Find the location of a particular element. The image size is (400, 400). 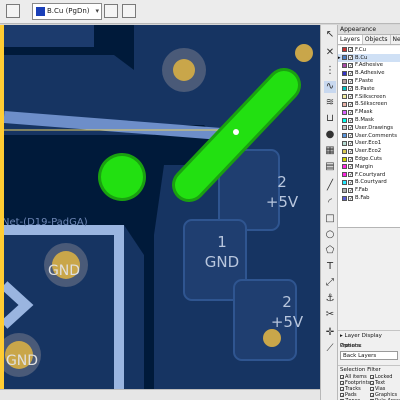

rule-area-icon: ▤ is located at coordinates (330, 167).